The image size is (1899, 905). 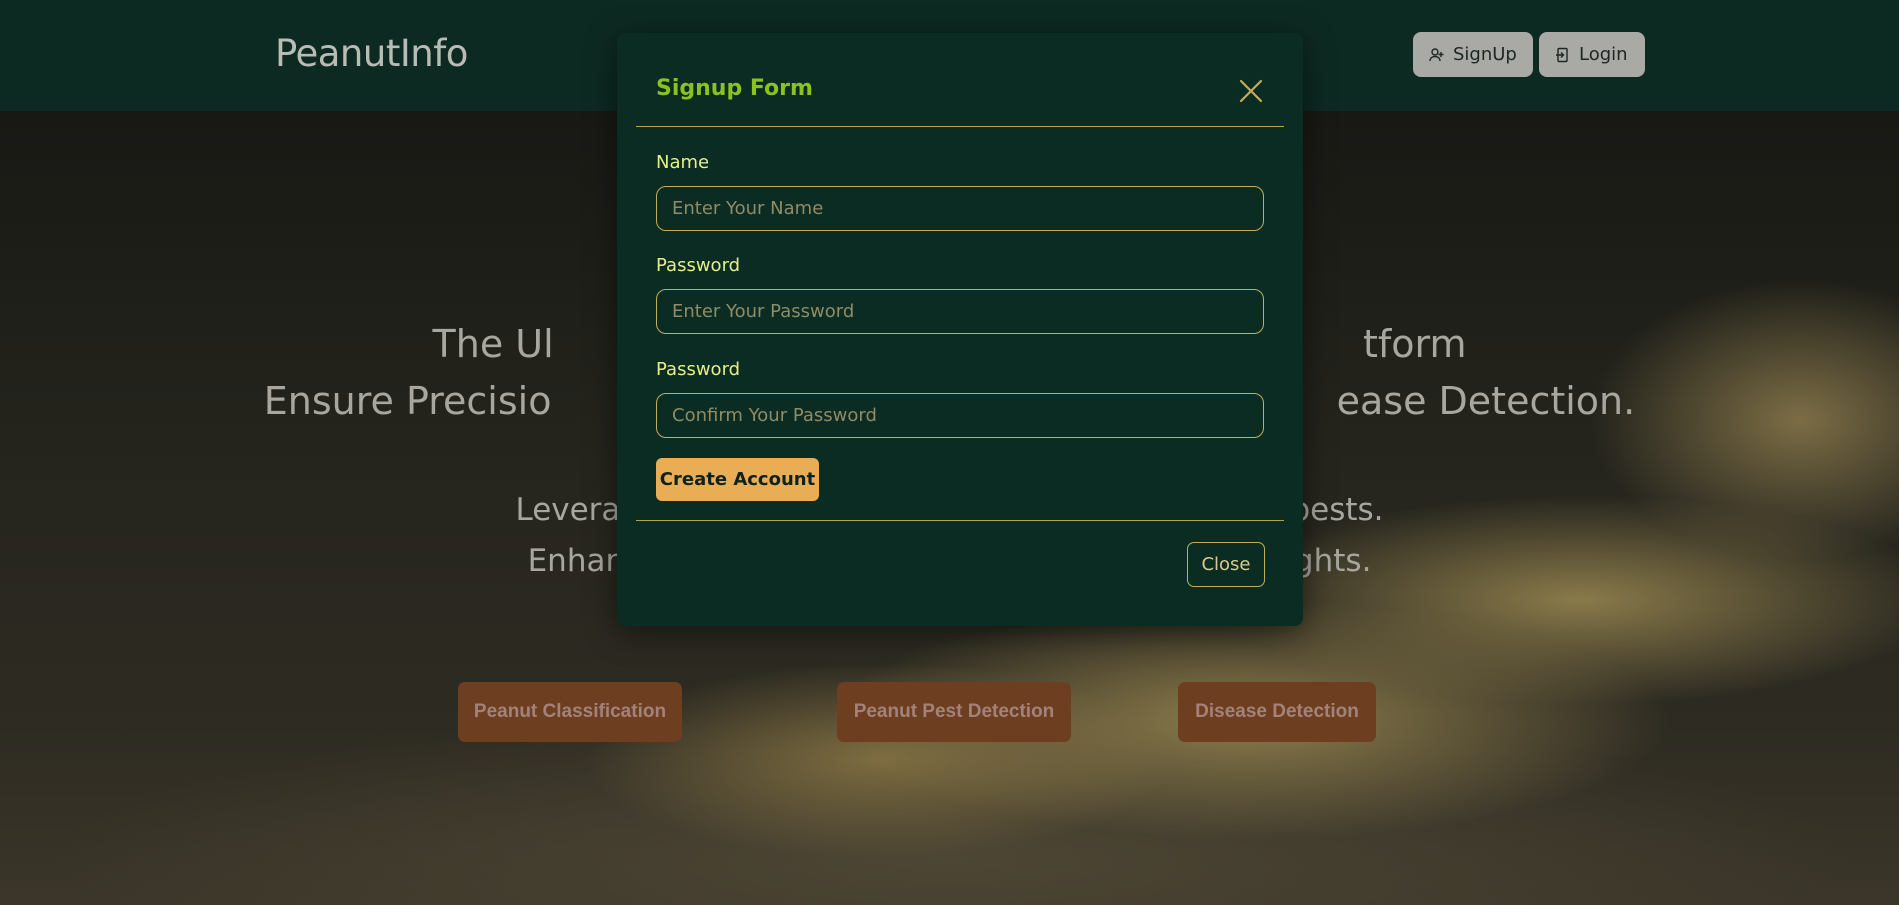 I want to click on password-input, so click(x=960, y=311).